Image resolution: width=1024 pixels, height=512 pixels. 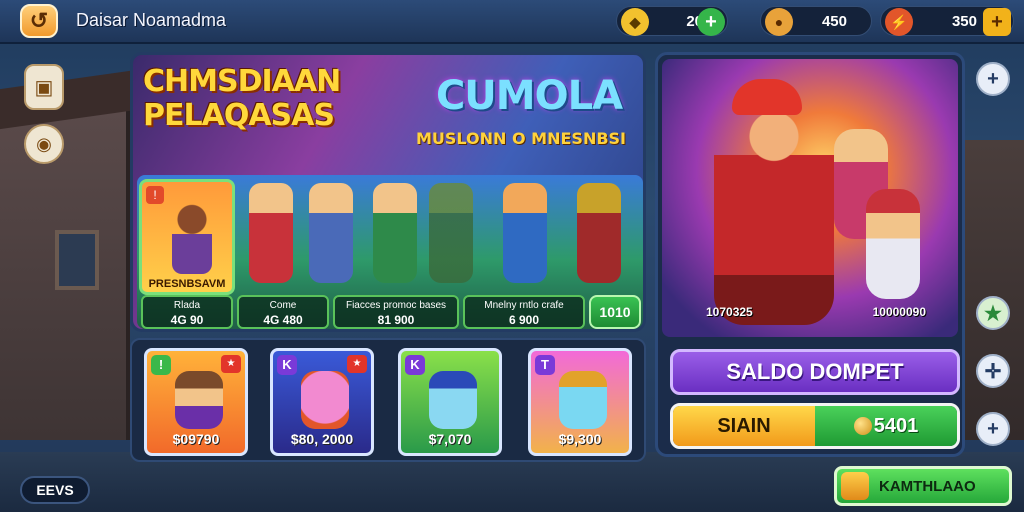 I want to click on main-hero-figure, so click(x=774, y=210).